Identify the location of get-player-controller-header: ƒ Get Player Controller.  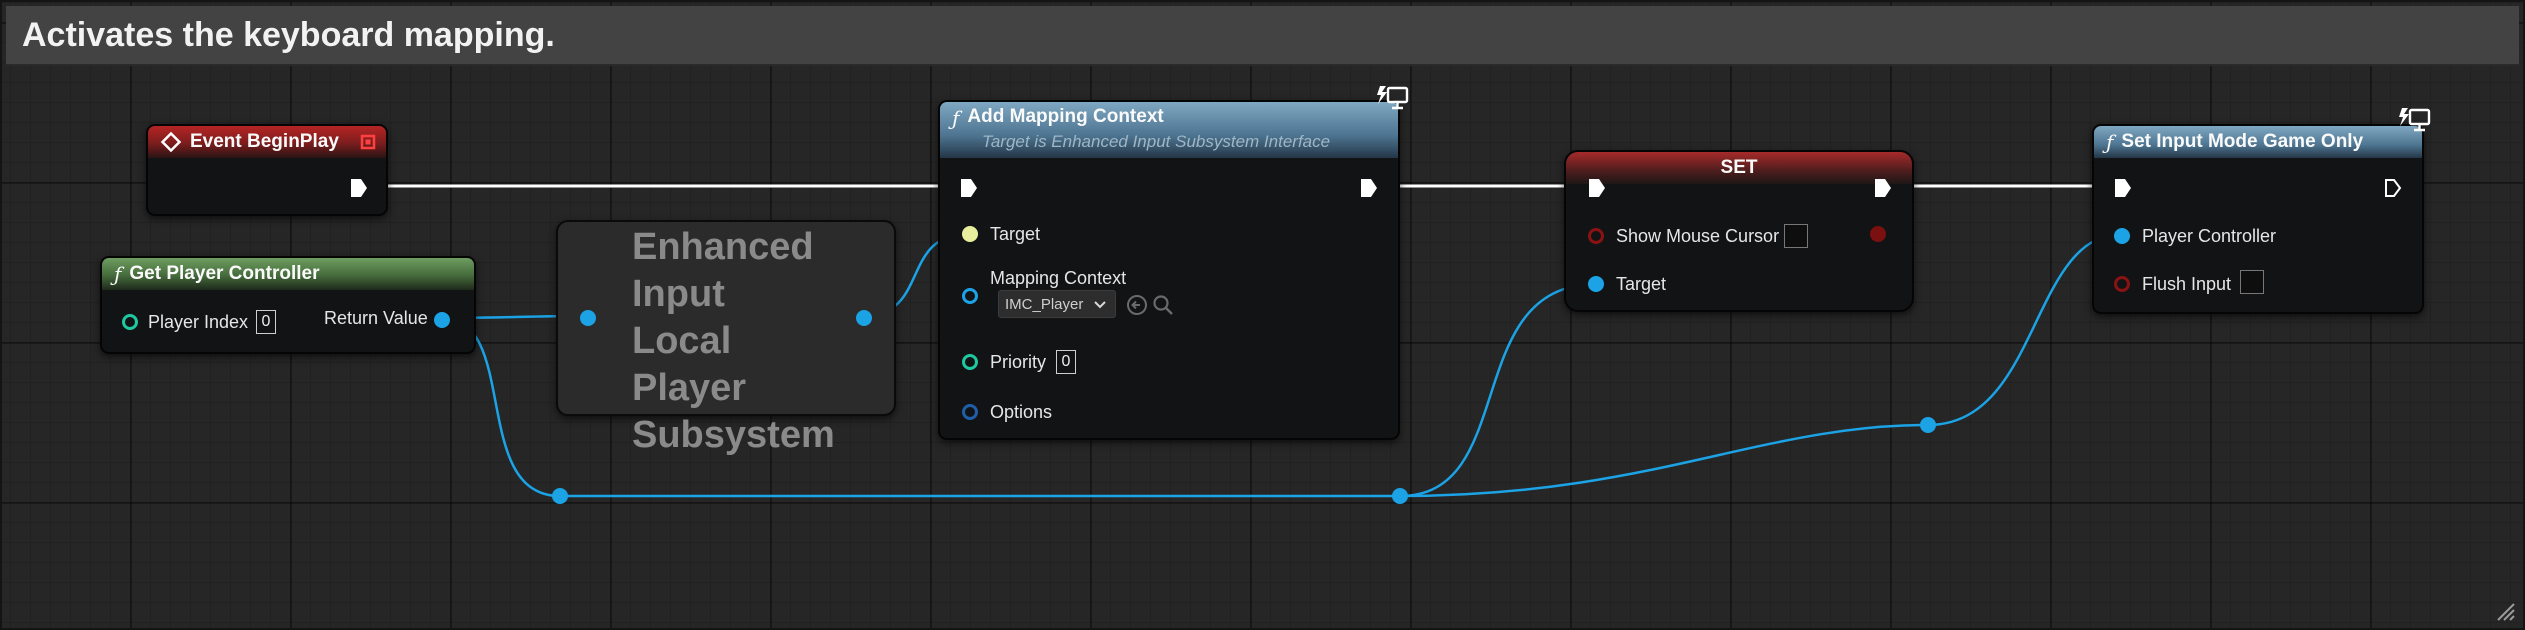
(288, 274).